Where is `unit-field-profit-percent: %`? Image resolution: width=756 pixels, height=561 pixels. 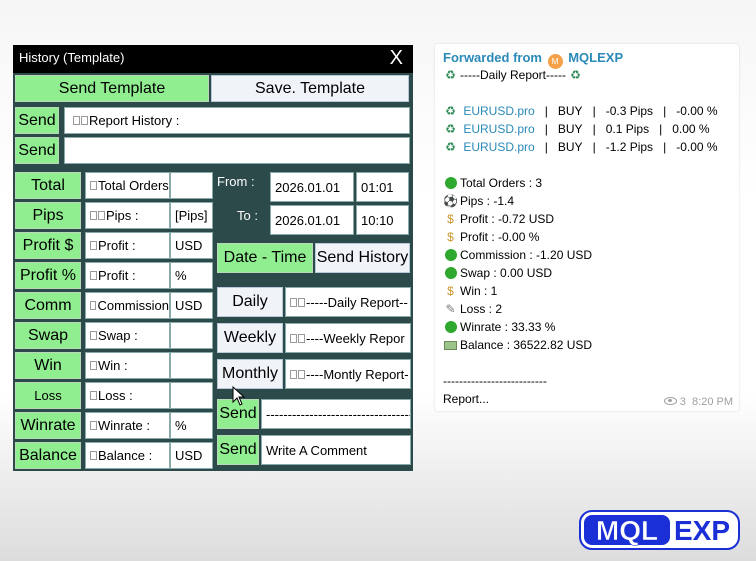 unit-field-profit-percent: % is located at coordinates (191, 275).